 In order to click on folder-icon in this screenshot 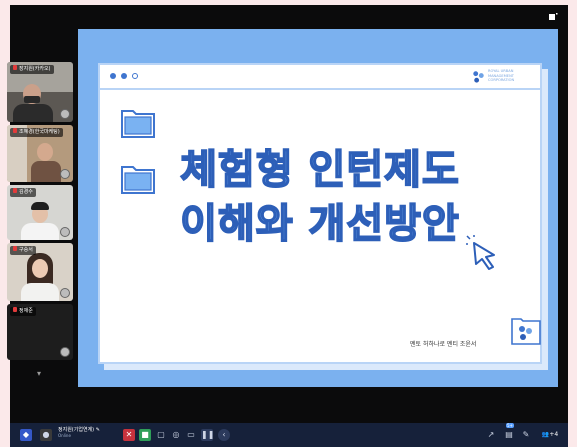, I will do `click(138, 124)`.